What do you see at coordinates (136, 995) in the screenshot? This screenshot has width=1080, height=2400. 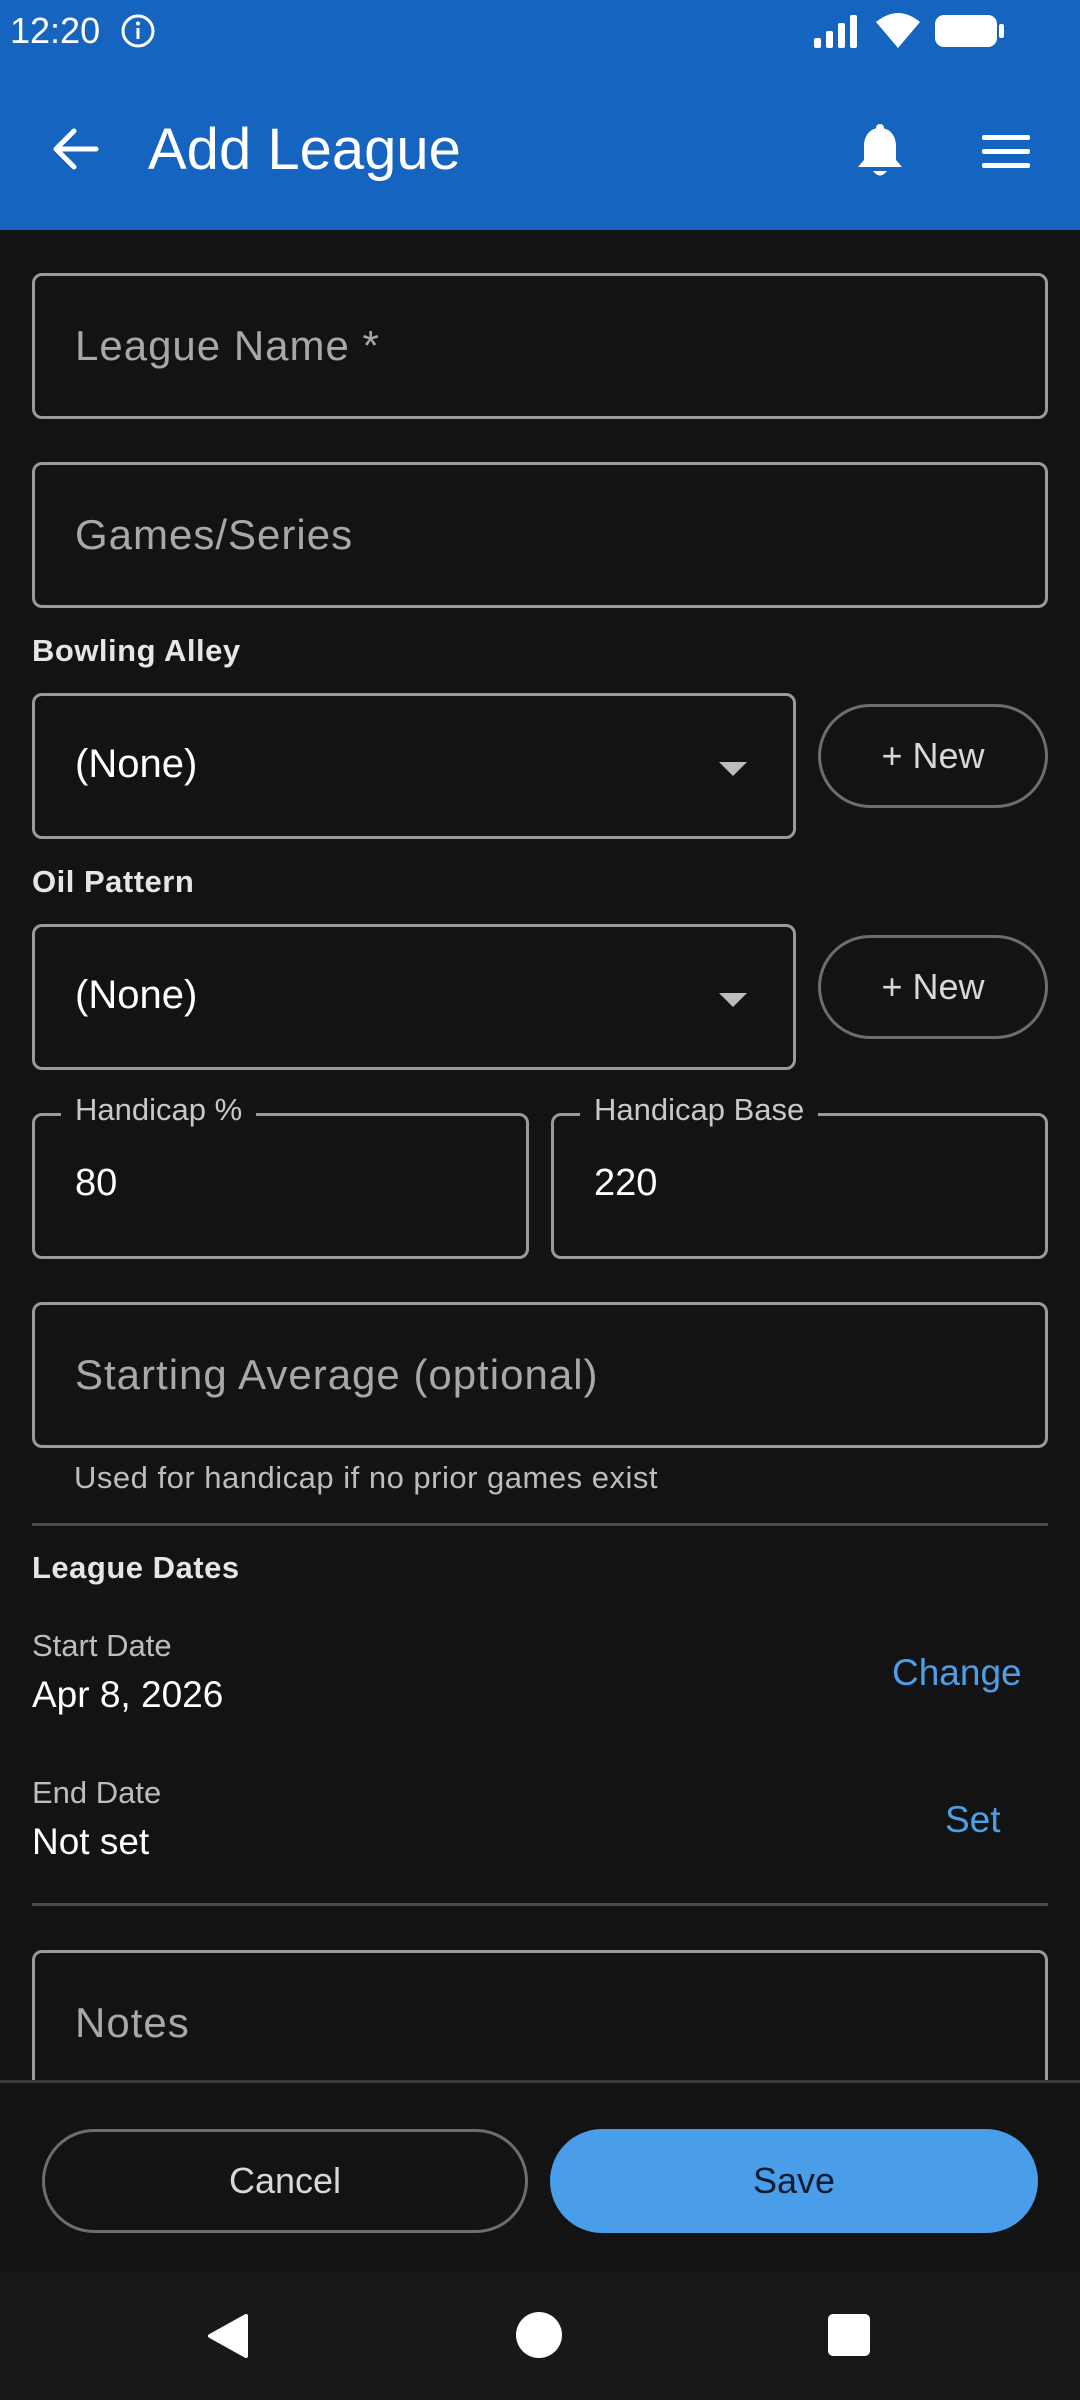 I see `oil-pattern-value: (None)` at bounding box center [136, 995].